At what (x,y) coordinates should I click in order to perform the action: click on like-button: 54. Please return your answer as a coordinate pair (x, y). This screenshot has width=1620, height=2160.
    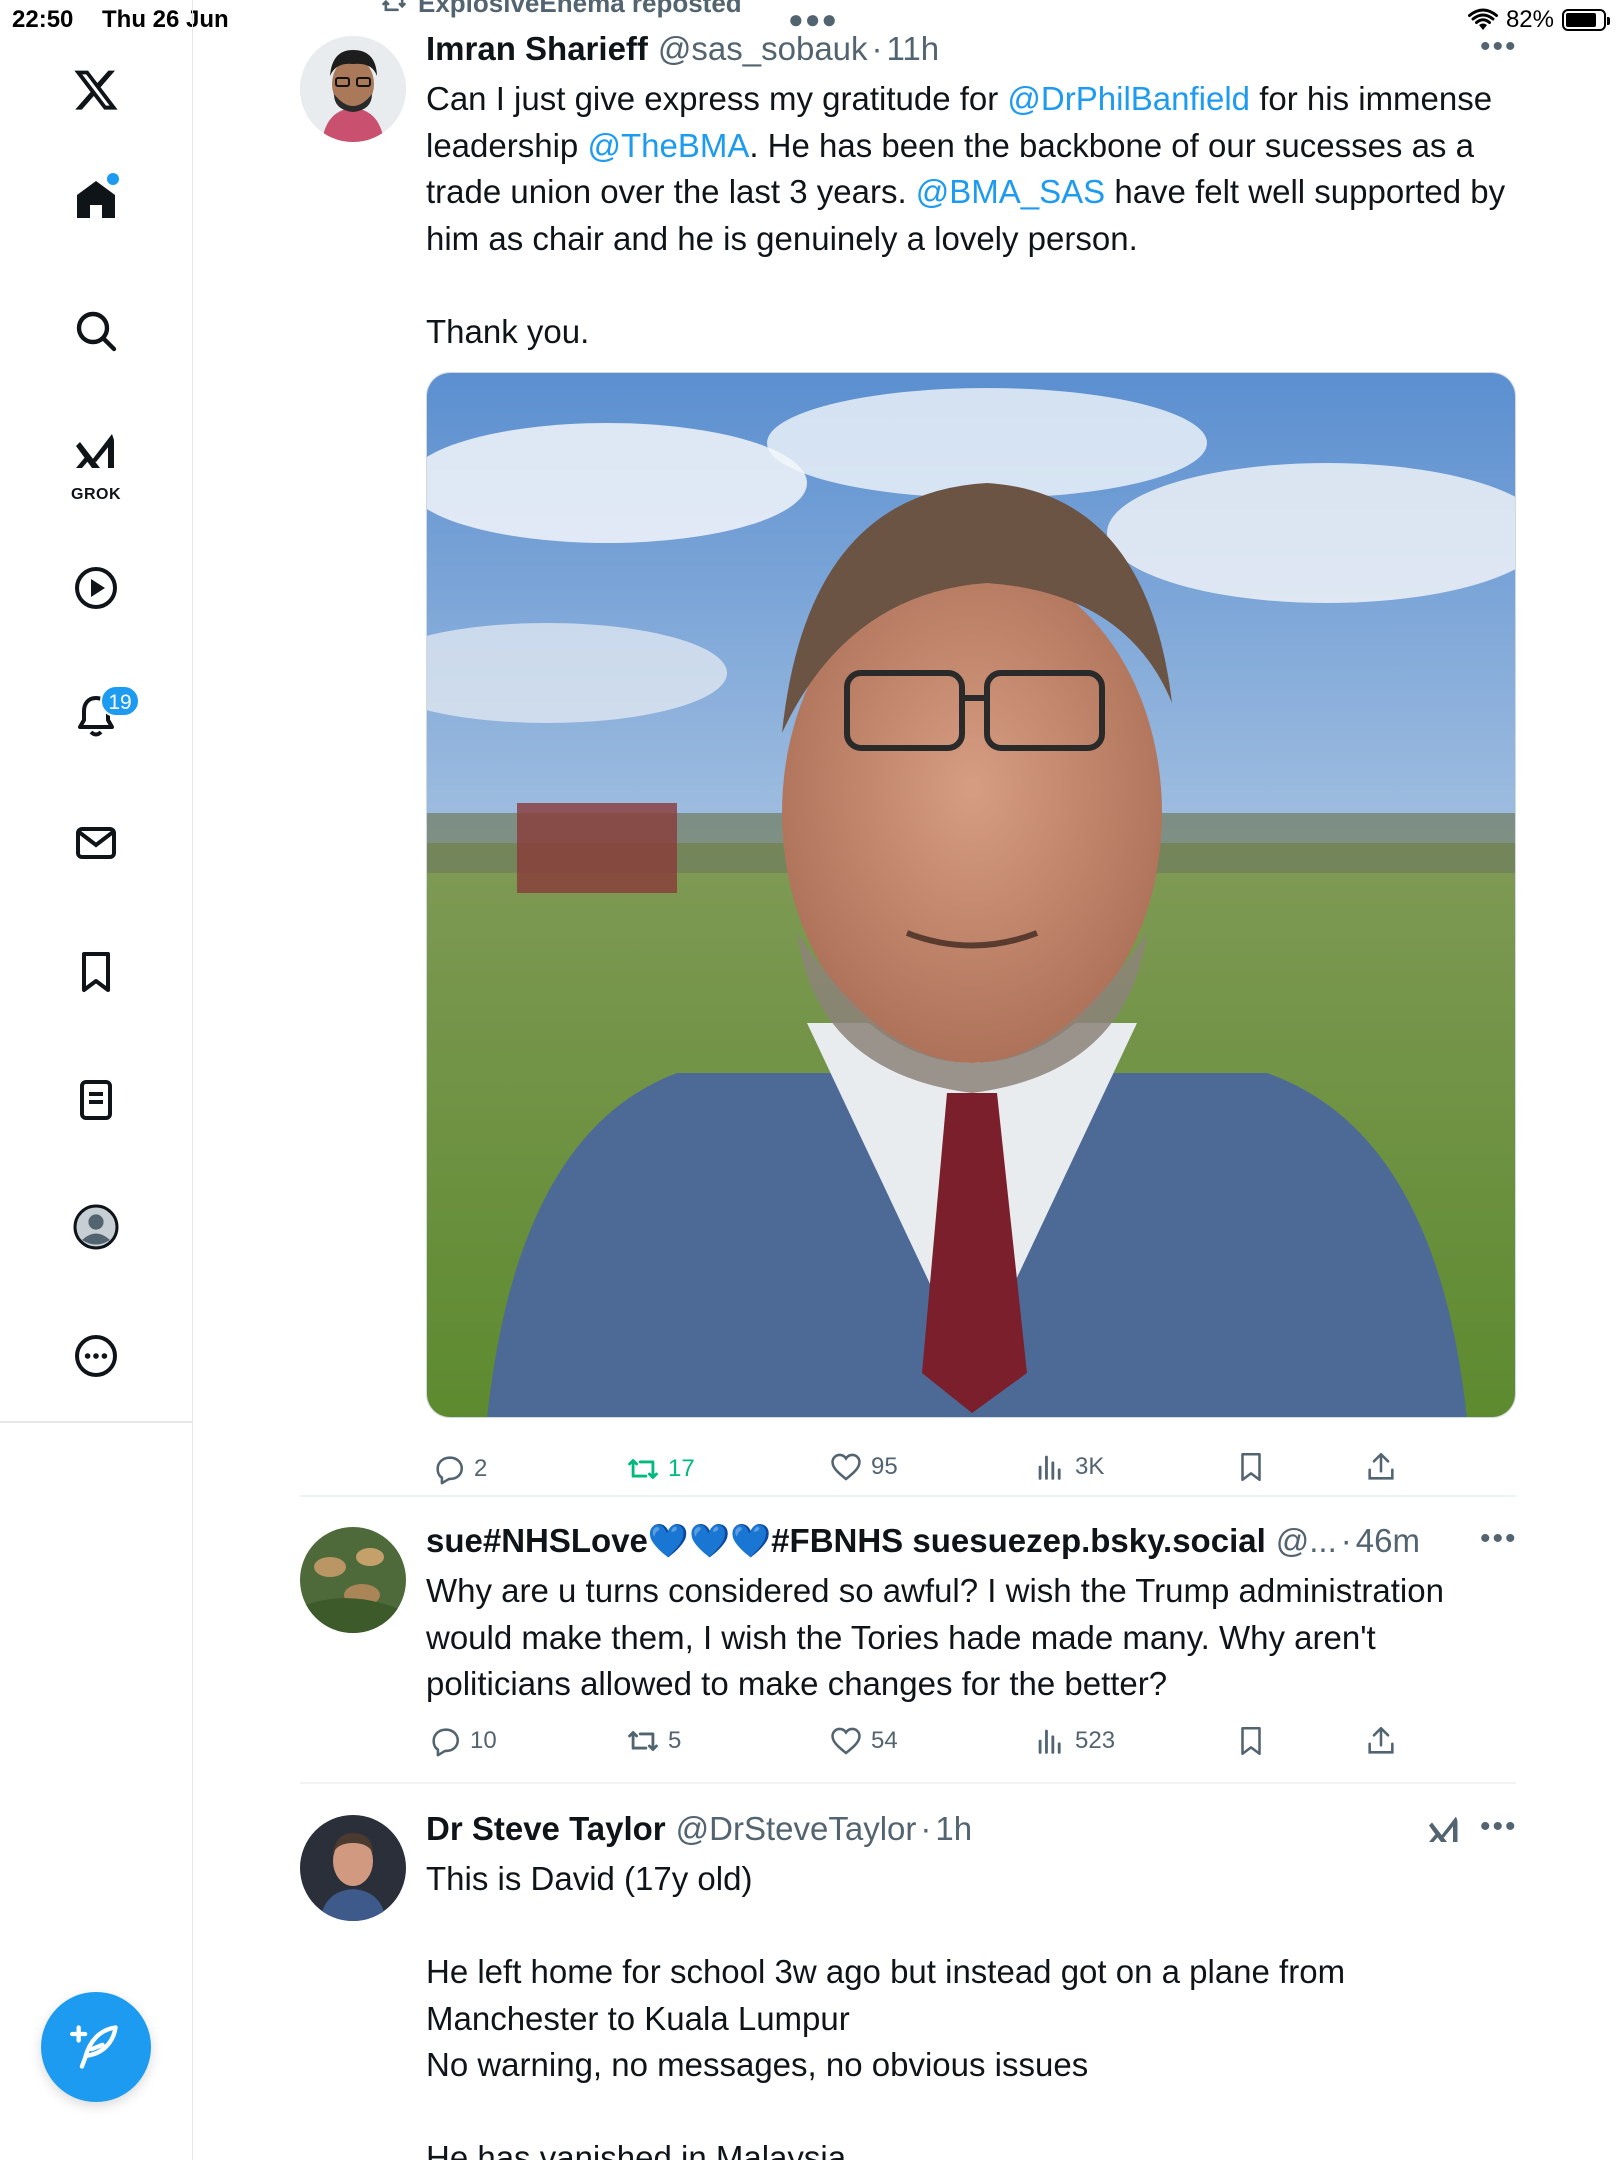
    Looking at the image, I should click on (863, 1741).